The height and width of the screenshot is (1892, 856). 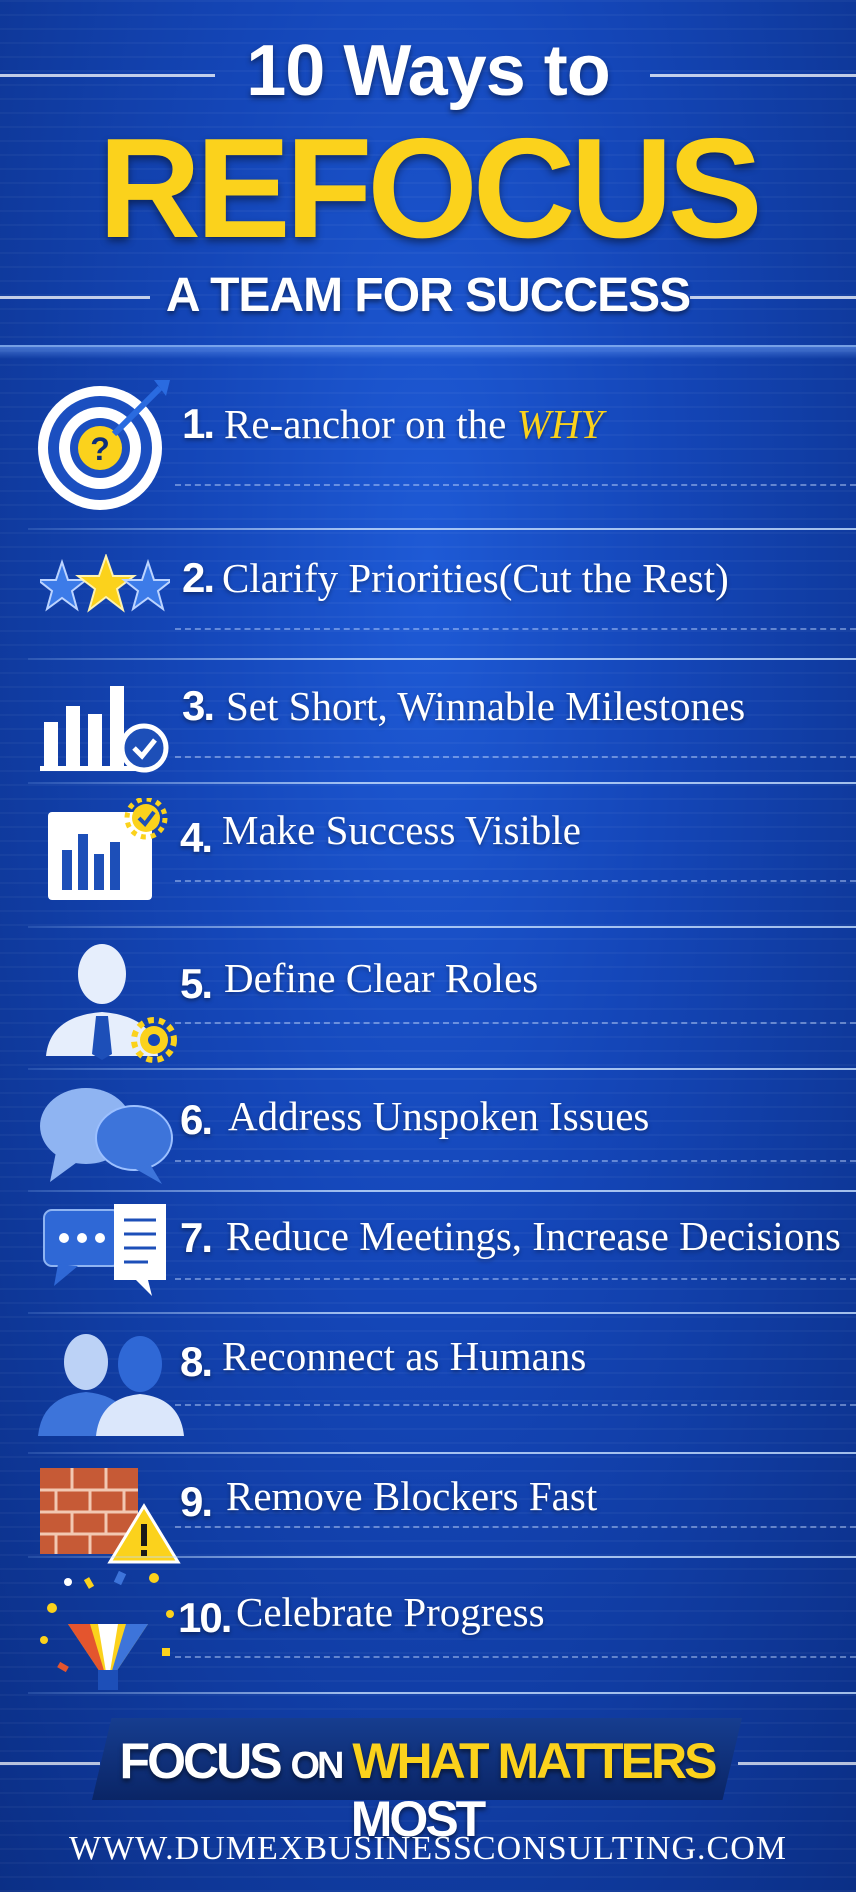 What do you see at coordinates (475, 578) in the screenshot?
I see `item-label: Clarify Priorities(Cut the Rest)` at bounding box center [475, 578].